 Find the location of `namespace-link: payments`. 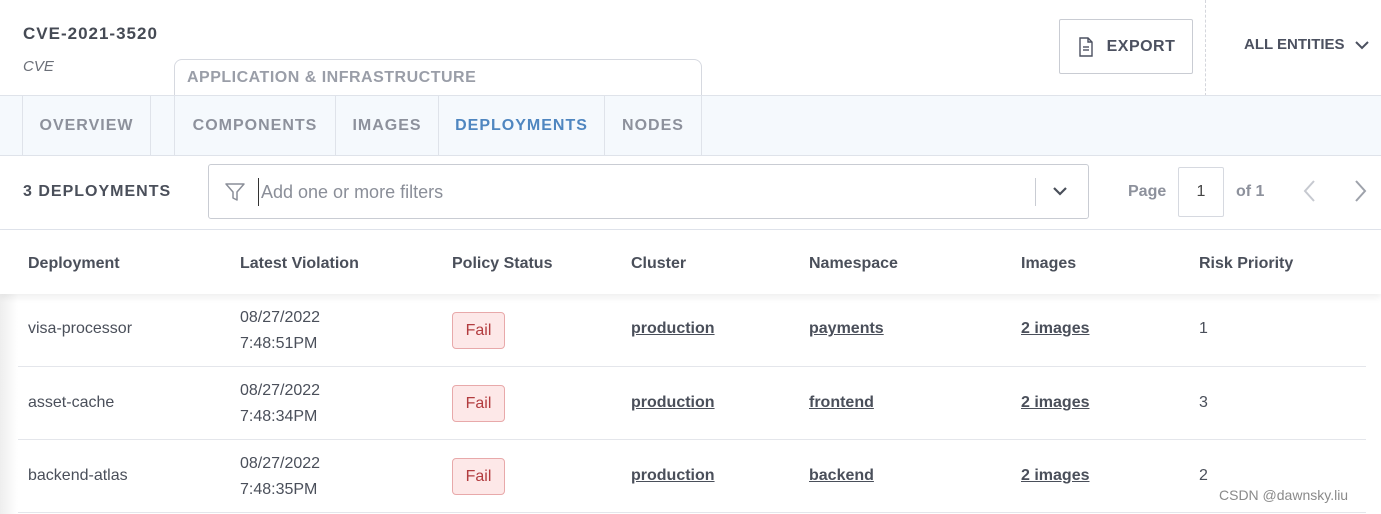

namespace-link: payments is located at coordinates (846, 329).